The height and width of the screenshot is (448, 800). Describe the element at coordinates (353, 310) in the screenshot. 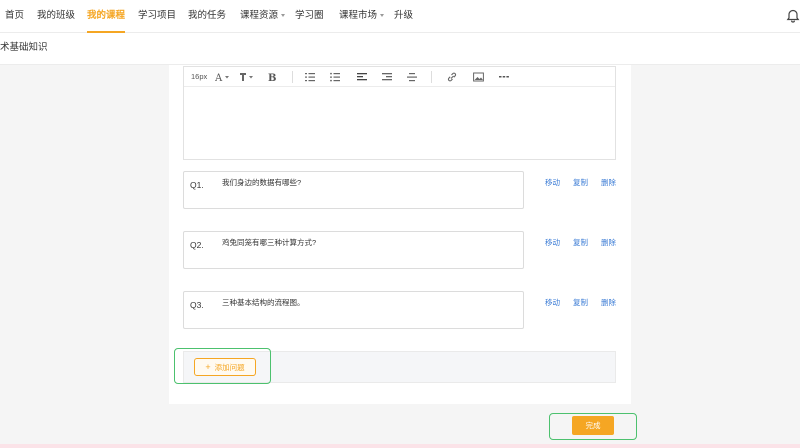

I see `question-item-3: Q3. 三种基本结构的流程图。` at that location.